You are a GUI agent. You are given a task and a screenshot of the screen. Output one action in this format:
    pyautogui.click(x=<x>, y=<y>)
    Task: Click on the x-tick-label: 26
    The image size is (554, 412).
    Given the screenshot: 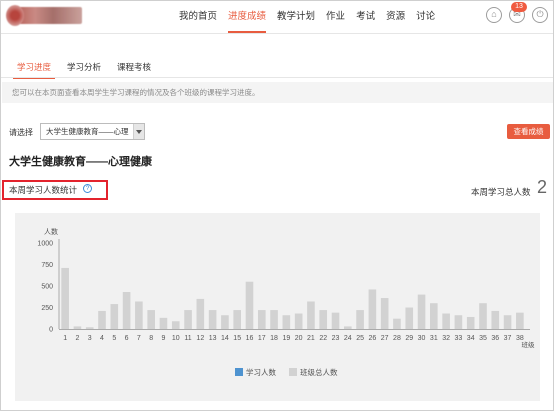 What is the action you would take?
    pyautogui.click(x=372, y=338)
    